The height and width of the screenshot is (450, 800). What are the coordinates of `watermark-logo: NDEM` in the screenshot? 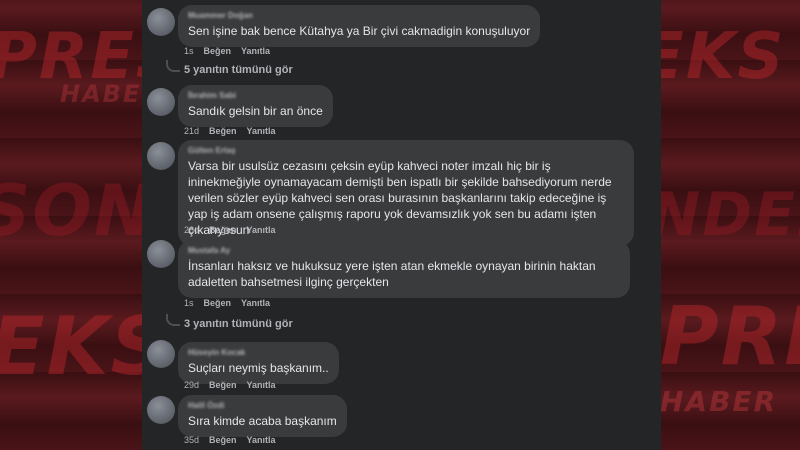 It's located at (725, 215).